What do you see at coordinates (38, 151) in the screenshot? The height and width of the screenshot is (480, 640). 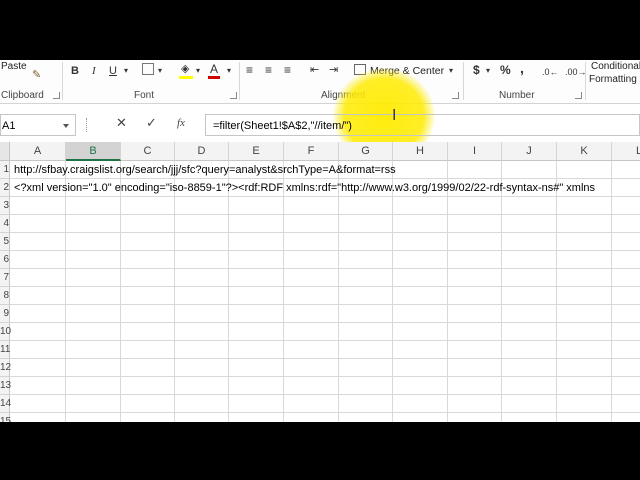 I see `column-header-a: A` at bounding box center [38, 151].